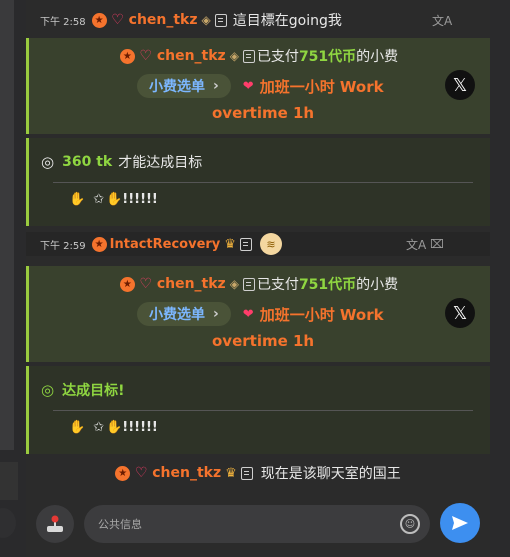 The image size is (510, 557). Describe the element at coordinates (63, 246) in the screenshot. I see `message-time: 下午 2:59` at that location.